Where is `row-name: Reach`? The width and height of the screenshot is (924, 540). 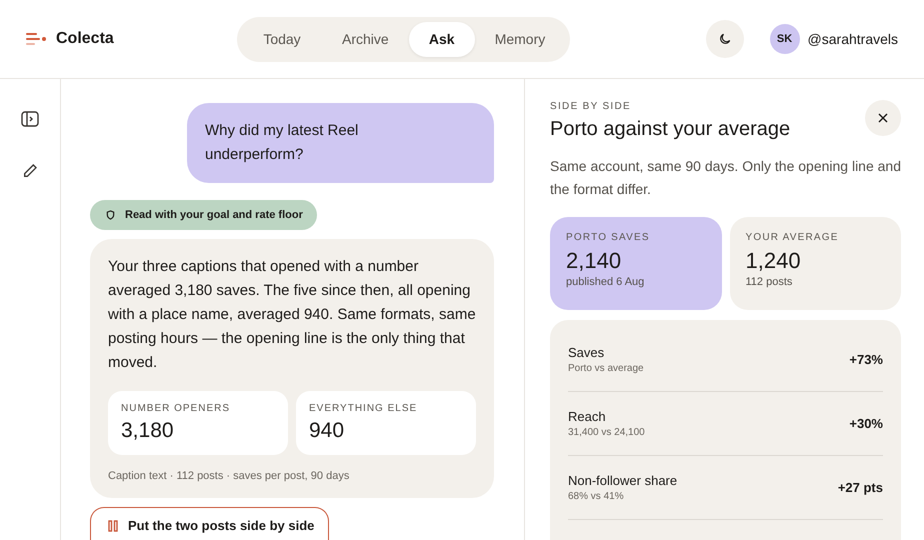 row-name: Reach is located at coordinates (587, 416).